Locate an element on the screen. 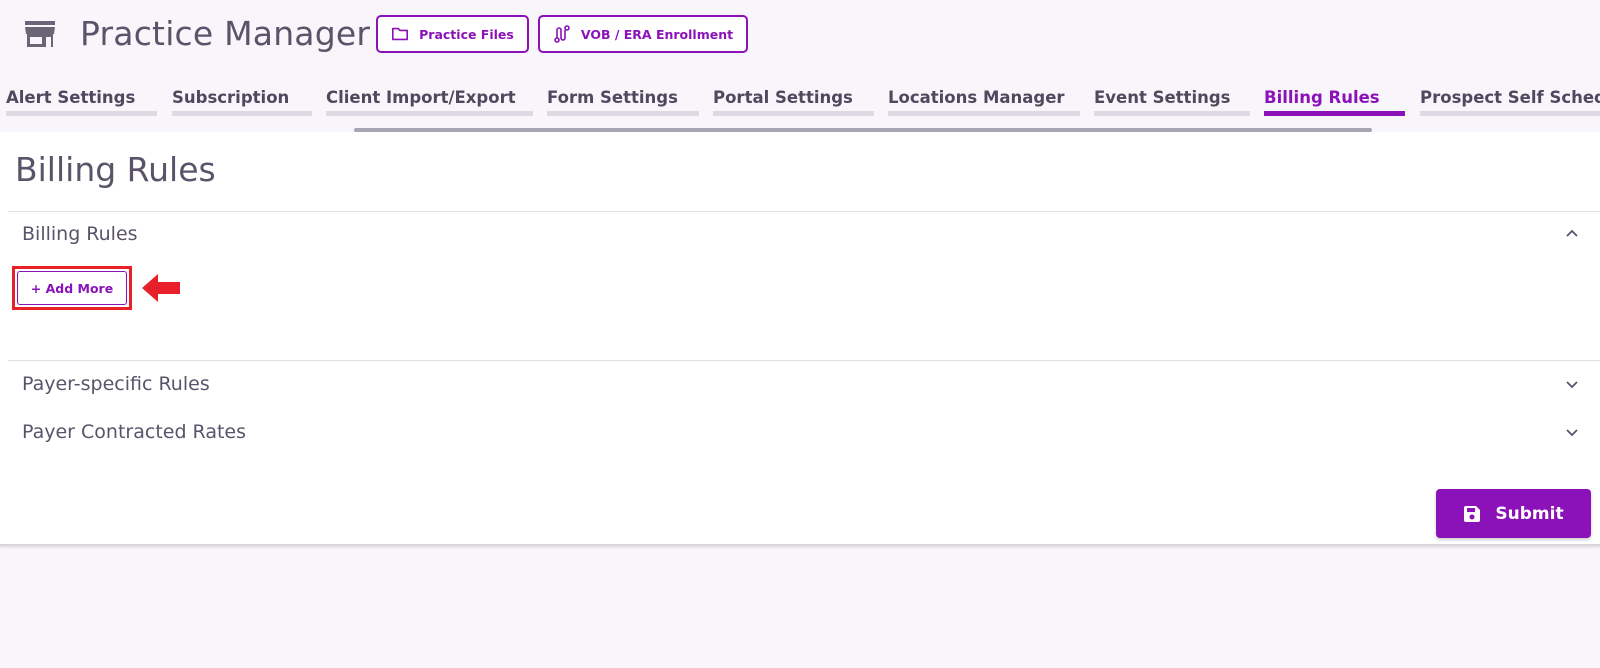  route-icon is located at coordinates (562, 34).